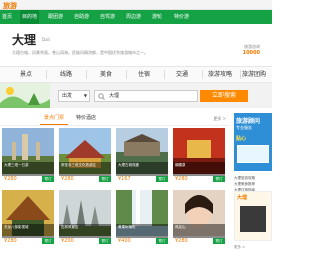  What do you see at coordinates (85, 95) in the screenshot?
I see `chevron-down-icon: ▼` at bounding box center [85, 95].